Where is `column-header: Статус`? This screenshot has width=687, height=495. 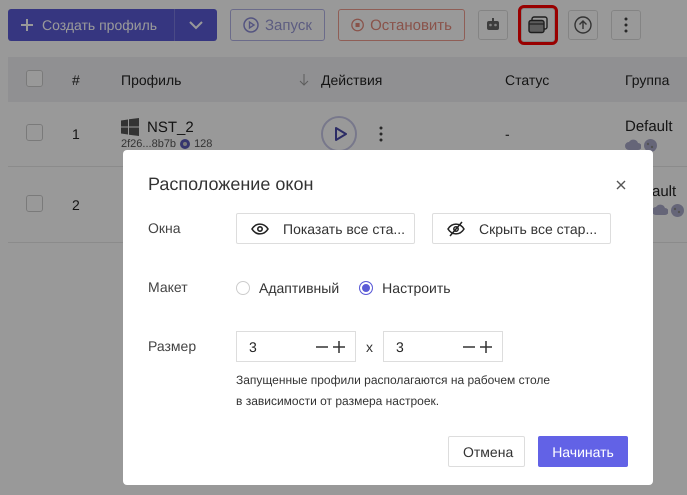 column-header: Статус is located at coordinates (527, 80).